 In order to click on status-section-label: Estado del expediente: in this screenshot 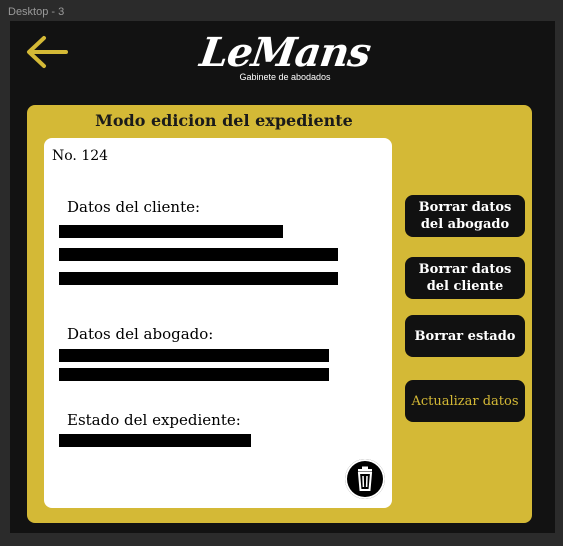, I will do `click(154, 420)`.